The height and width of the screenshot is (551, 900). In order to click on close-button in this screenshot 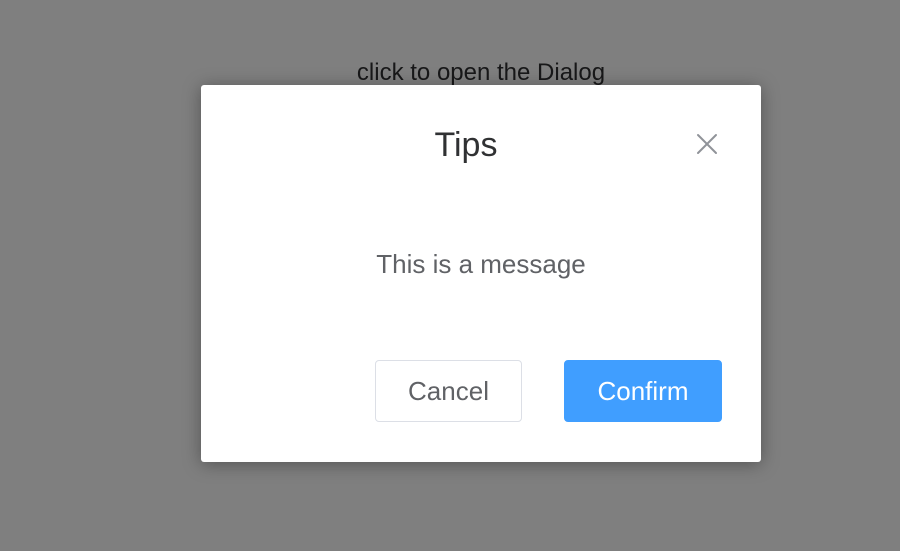, I will do `click(707, 144)`.